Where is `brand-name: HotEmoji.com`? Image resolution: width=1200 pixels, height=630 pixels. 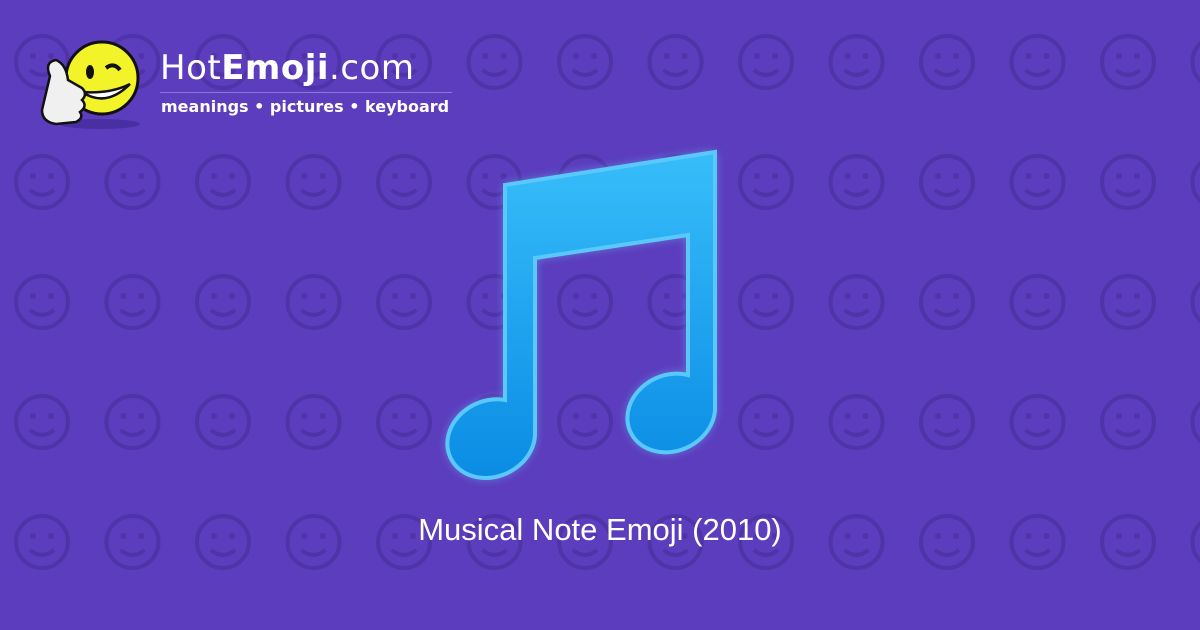
brand-name: HotEmoji.com is located at coordinates (287, 68).